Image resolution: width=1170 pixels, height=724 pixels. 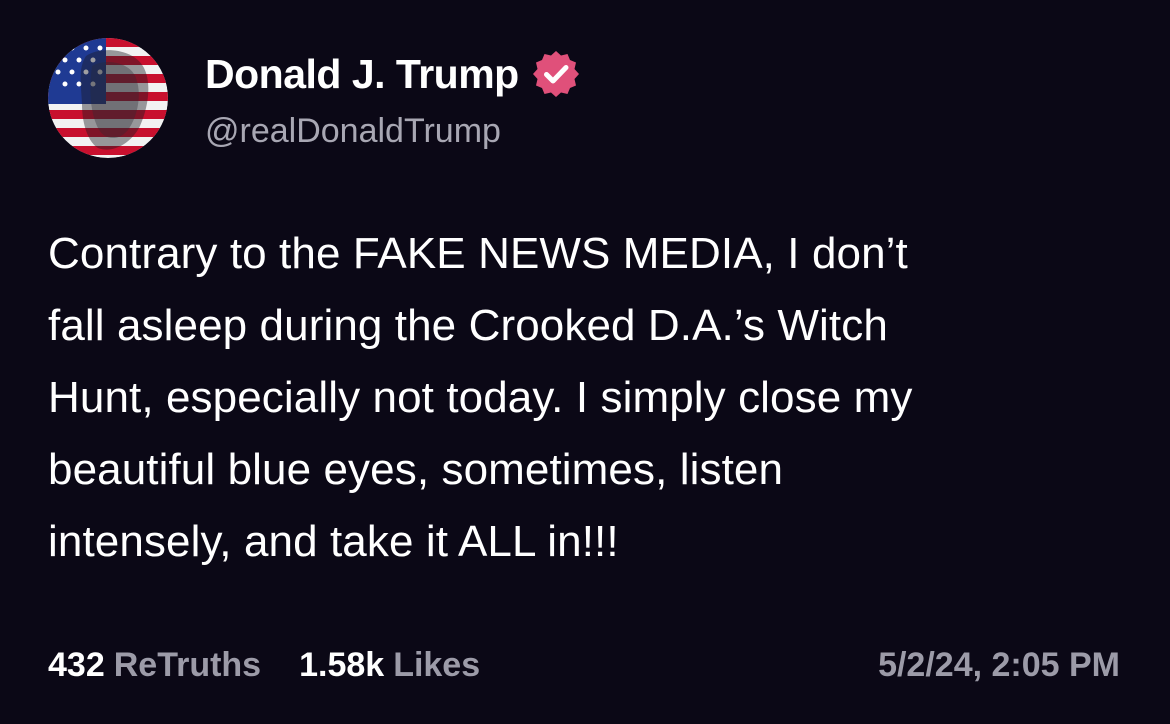 What do you see at coordinates (76, 664) in the screenshot?
I see `retruths-count: 432` at bounding box center [76, 664].